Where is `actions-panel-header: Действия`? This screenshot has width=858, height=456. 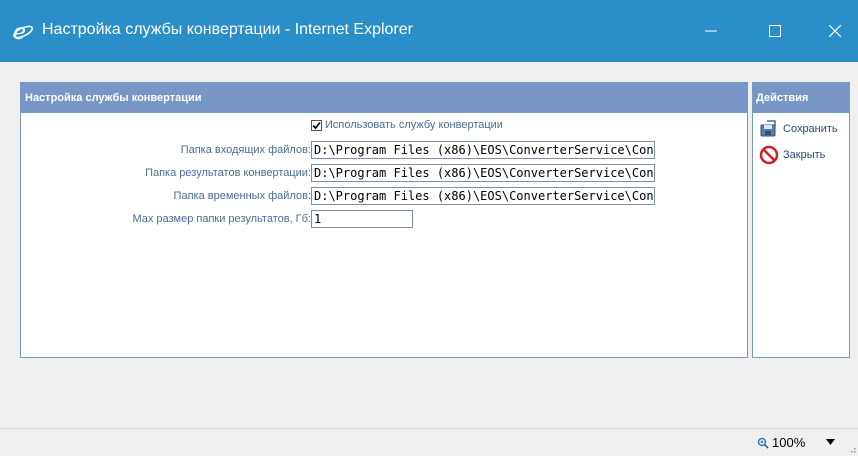 actions-panel-header: Действия is located at coordinates (801, 98).